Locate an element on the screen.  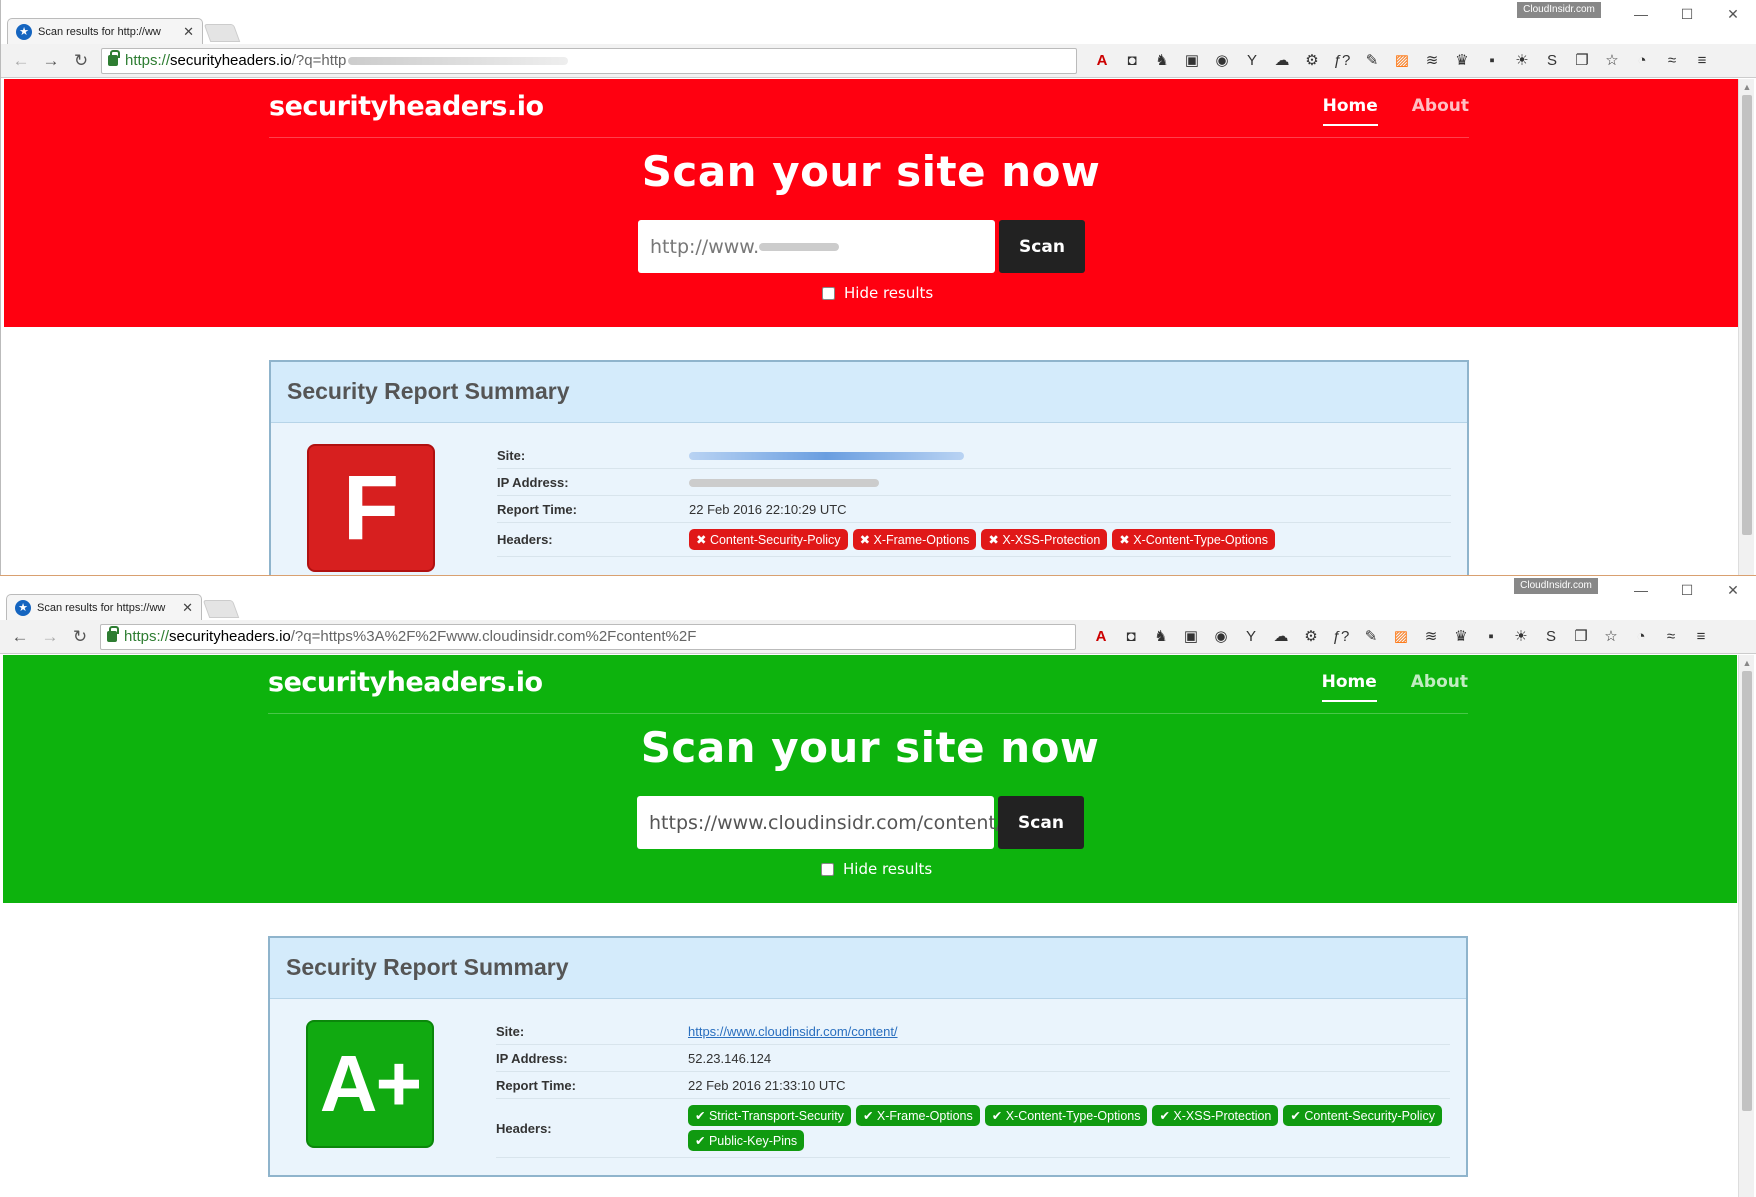
redacted-ip is located at coordinates (784, 483).